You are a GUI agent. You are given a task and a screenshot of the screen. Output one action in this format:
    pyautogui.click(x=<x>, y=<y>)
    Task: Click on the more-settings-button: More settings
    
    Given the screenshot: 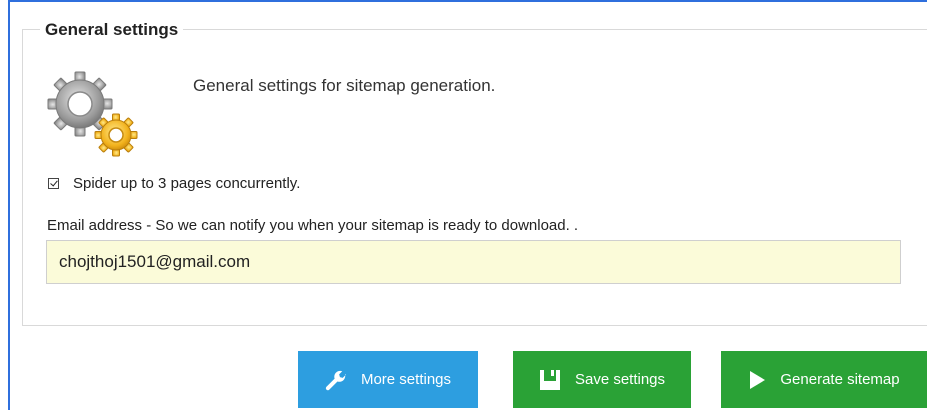 What is the action you would take?
    pyautogui.click(x=388, y=379)
    